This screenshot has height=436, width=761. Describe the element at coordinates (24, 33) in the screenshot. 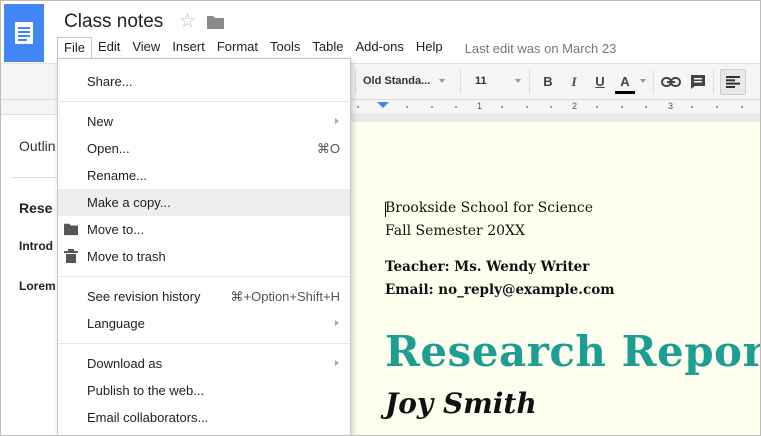

I see `docs-home-icon` at that location.